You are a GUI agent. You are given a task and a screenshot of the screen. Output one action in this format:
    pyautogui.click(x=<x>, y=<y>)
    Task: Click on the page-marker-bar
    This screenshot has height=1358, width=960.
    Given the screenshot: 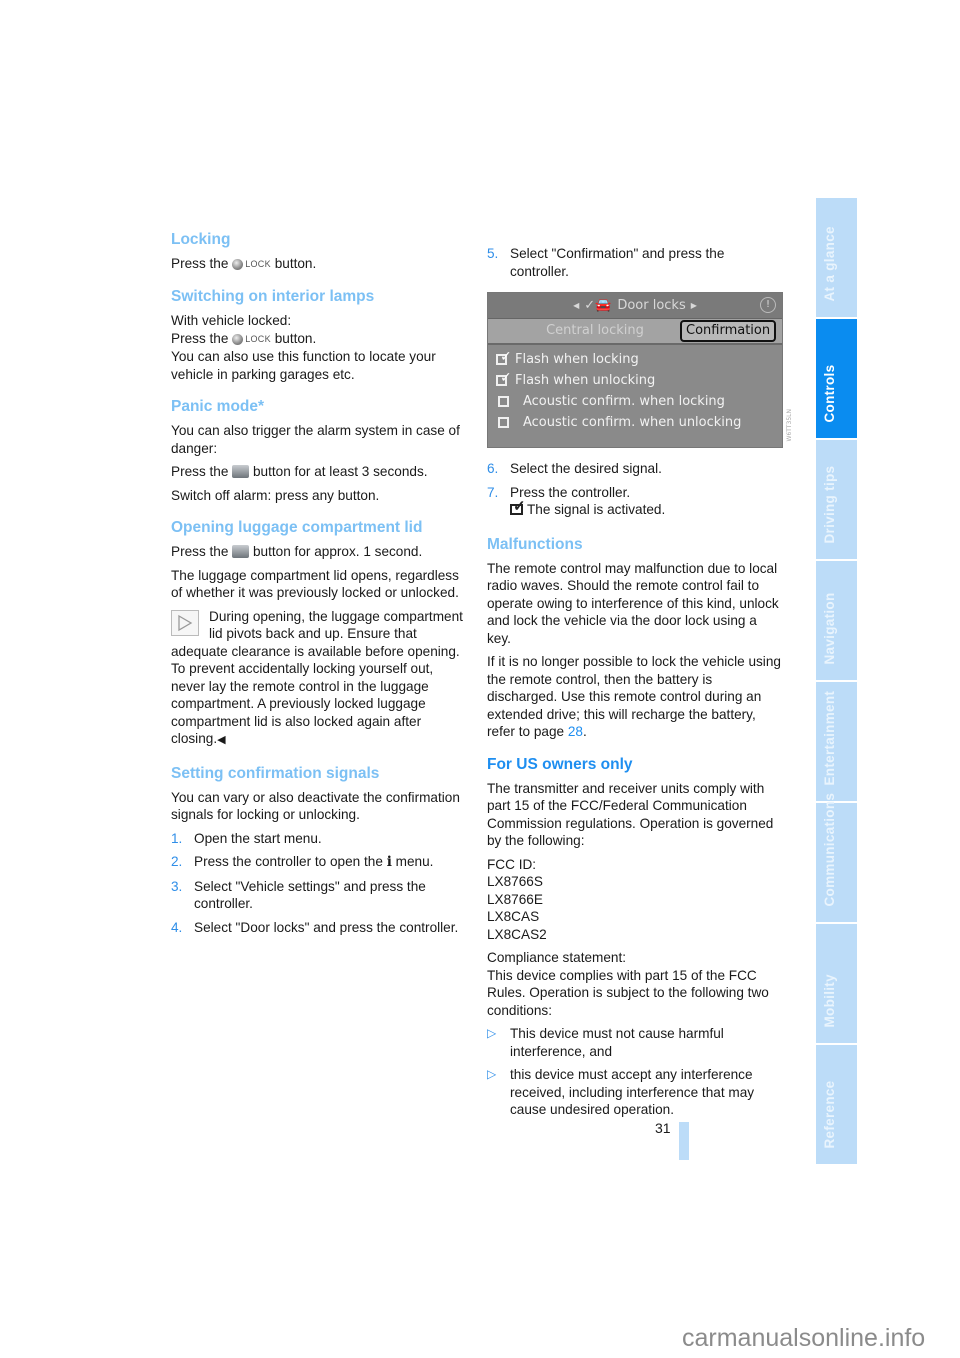 What is the action you would take?
    pyautogui.click(x=684, y=1141)
    